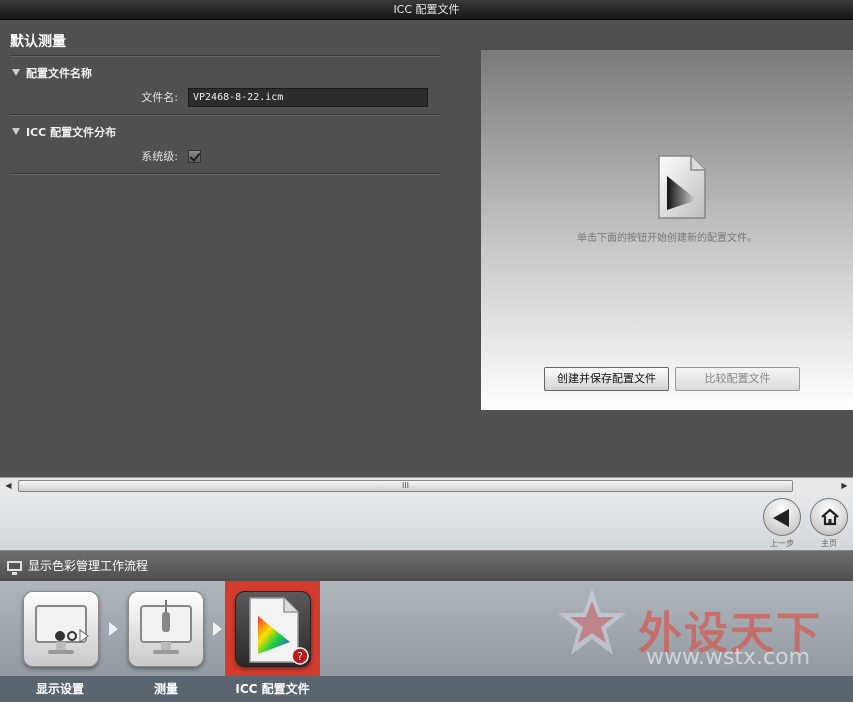 This screenshot has width=853, height=702. Describe the element at coordinates (606, 379) in the screenshot. I see `create-save-profile-button: 创建并保存配置文件` at that location.